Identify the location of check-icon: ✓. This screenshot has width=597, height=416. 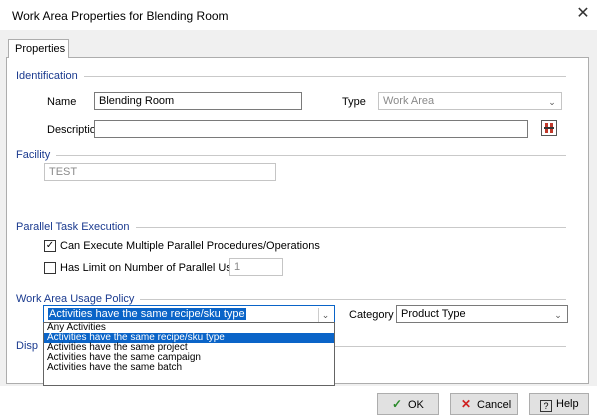
(397, 404).